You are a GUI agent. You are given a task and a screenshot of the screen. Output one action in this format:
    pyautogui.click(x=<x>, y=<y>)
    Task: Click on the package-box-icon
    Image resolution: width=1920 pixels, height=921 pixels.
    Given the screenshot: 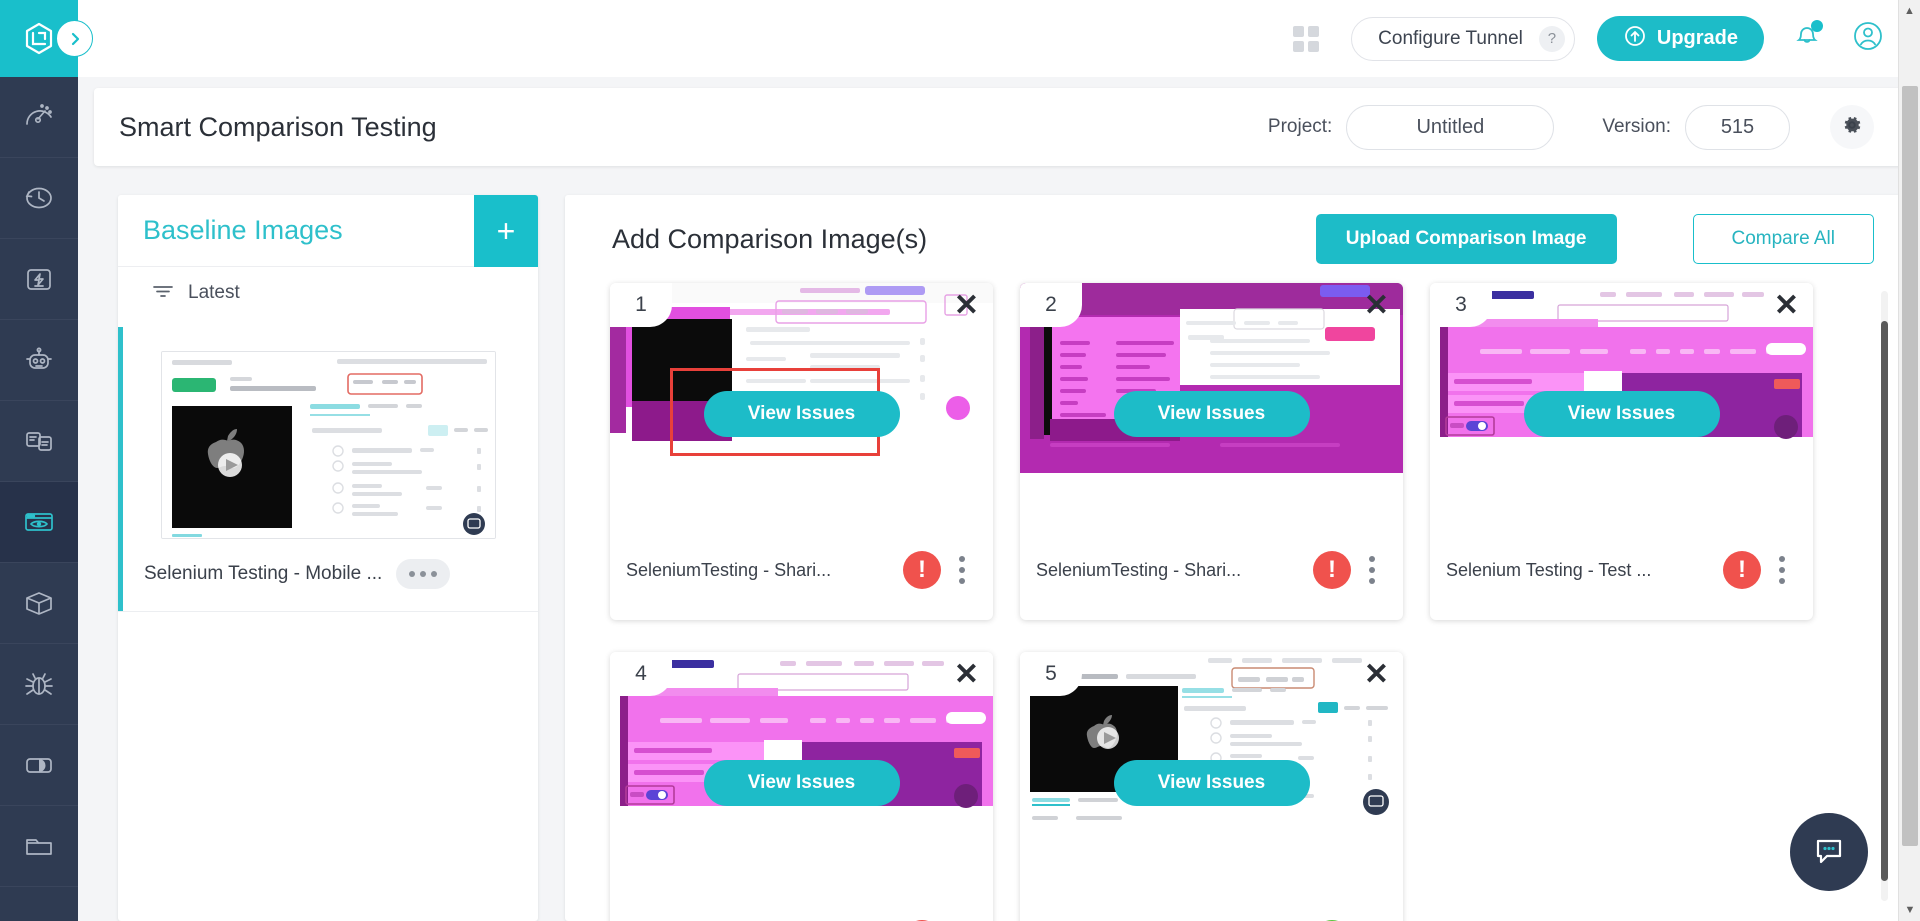 What is the action you would take?
    pyautogui.click(x=39, y=603)
    